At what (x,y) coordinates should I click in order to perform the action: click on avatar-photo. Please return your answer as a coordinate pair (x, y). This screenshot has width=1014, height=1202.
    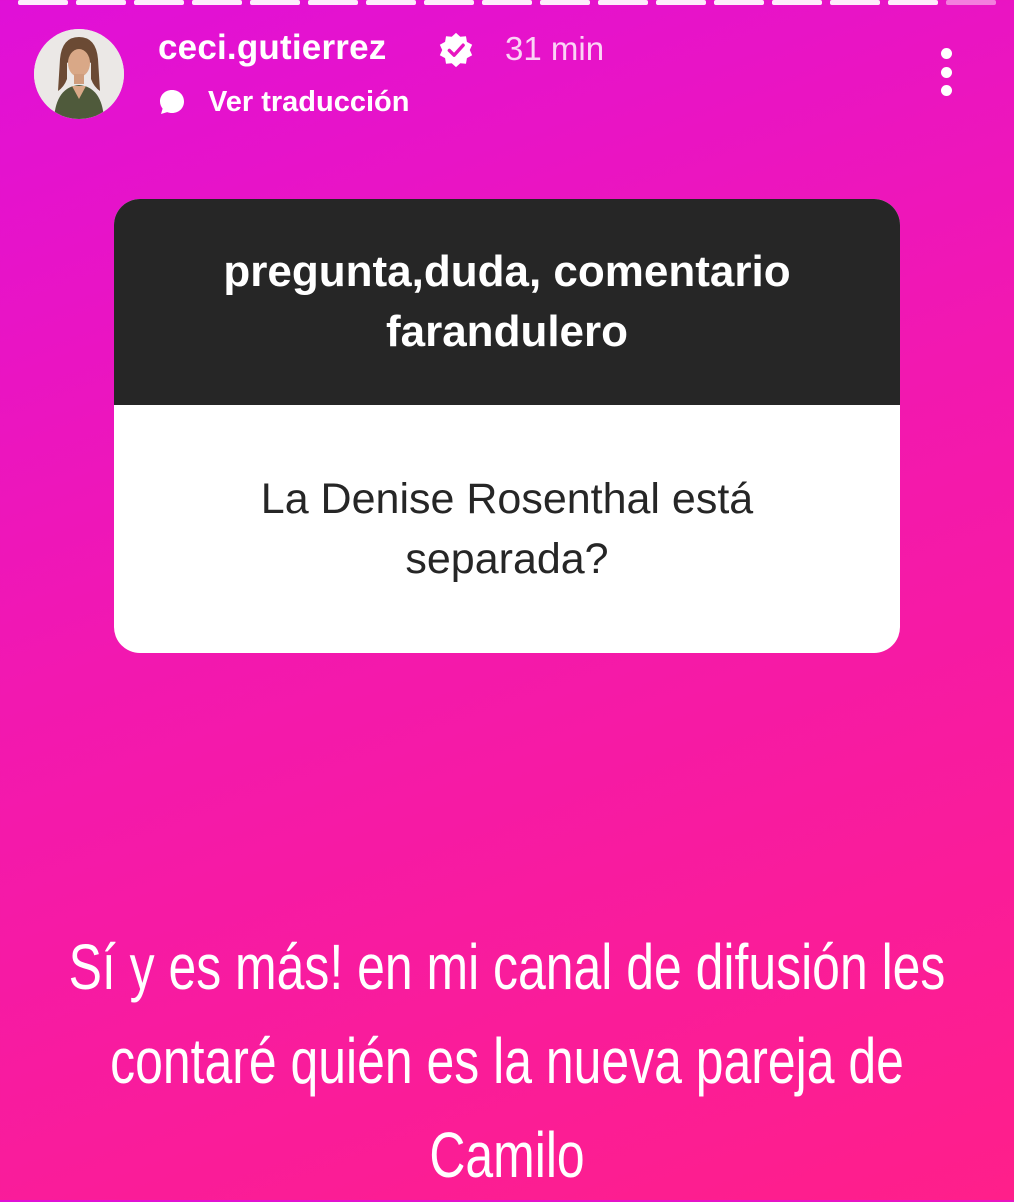
    Looking at the image, I should click on (79, 74).